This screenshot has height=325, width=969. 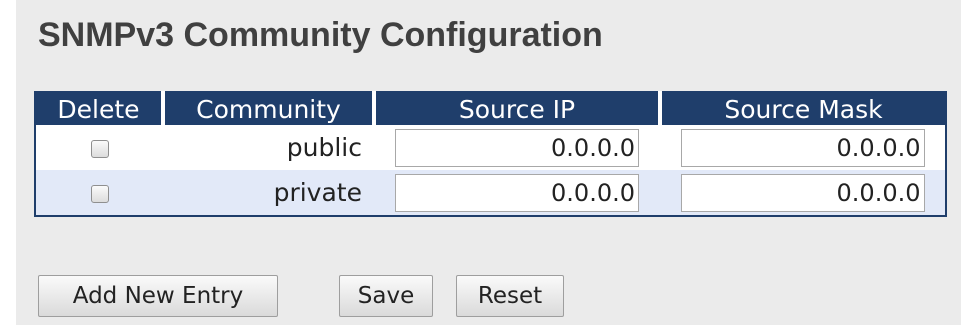 I want to click on table-row: private, so click(x=490, y=193).